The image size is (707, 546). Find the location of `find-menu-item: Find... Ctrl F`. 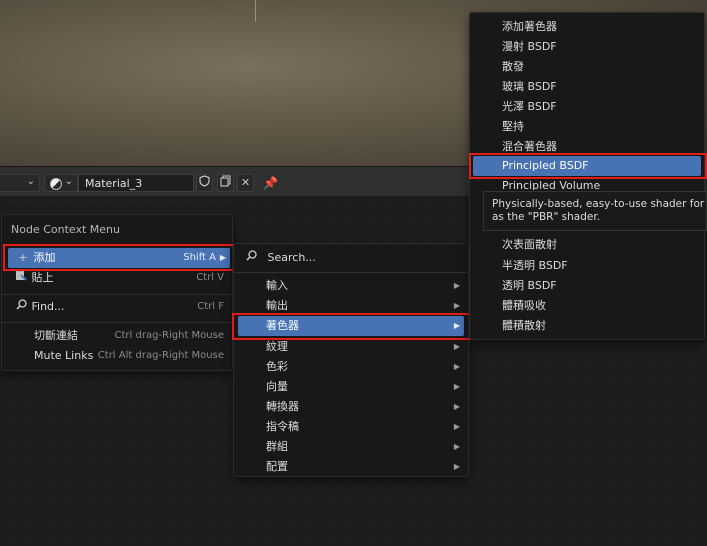

find-menu-item: Find... Ctrl F is located at coordinates (116, 307).